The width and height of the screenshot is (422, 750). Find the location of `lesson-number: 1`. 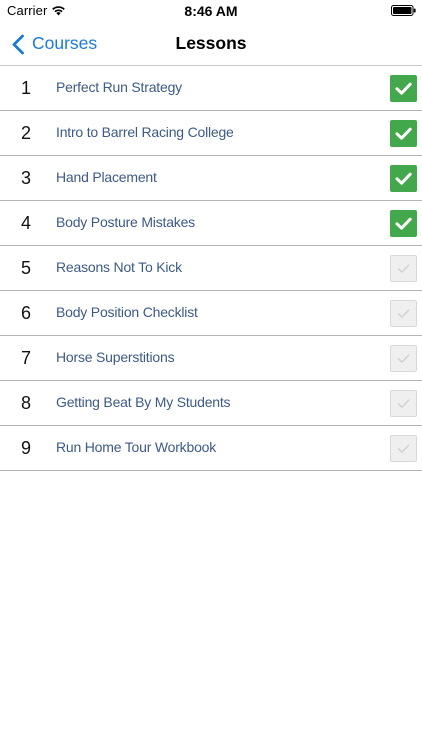

lesson-number: 1 is located at coordinates (25, 88).